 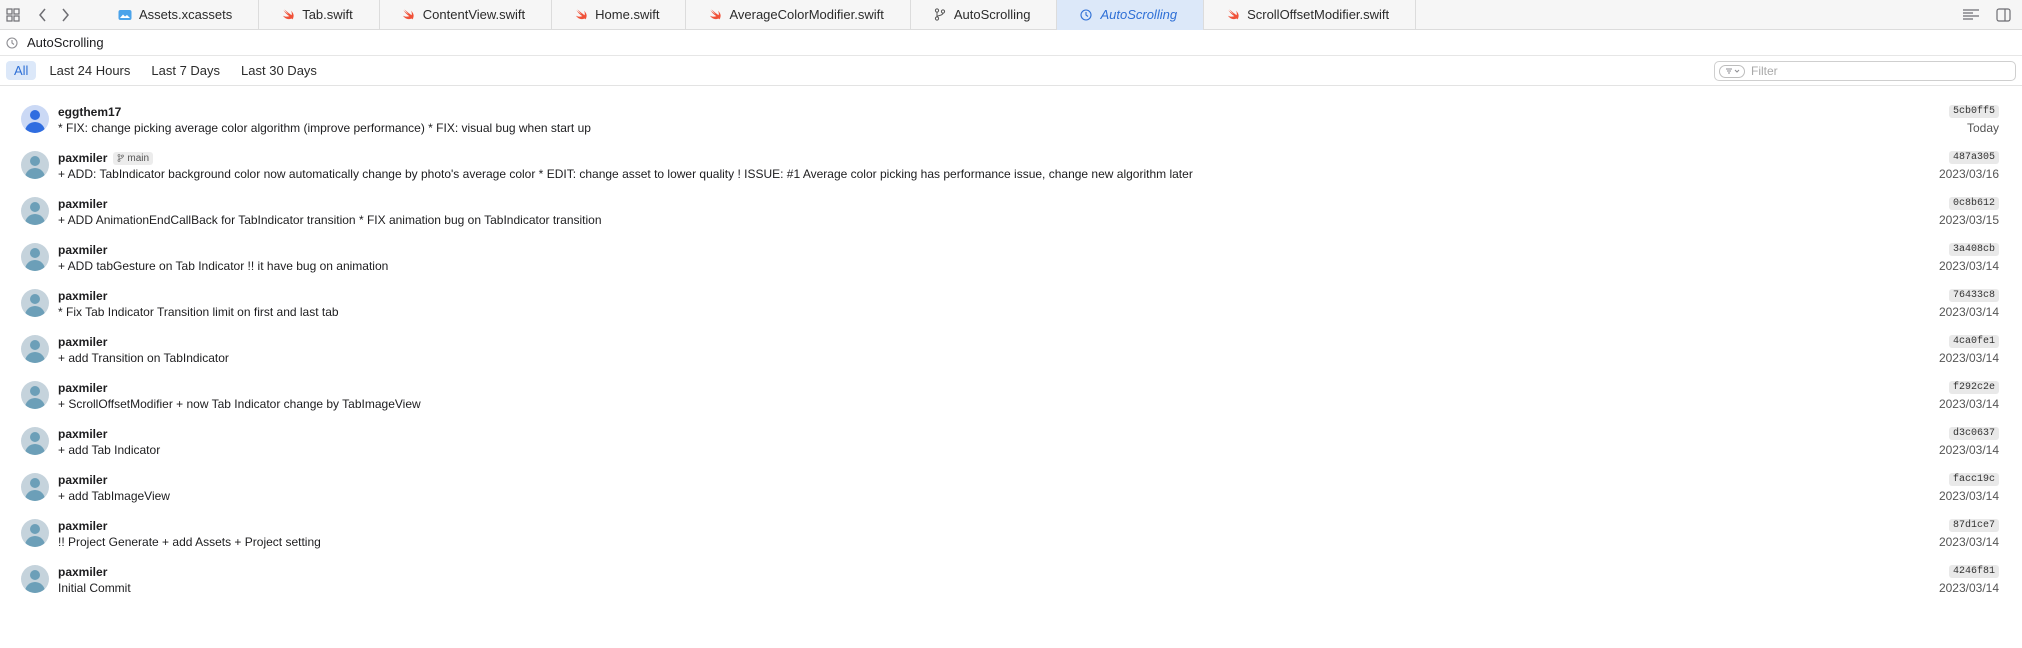 I want to click on tab-scrolloffsetmodifier-swift: ScrollOffsetModifier.swift, so click(x=1310, y=15).